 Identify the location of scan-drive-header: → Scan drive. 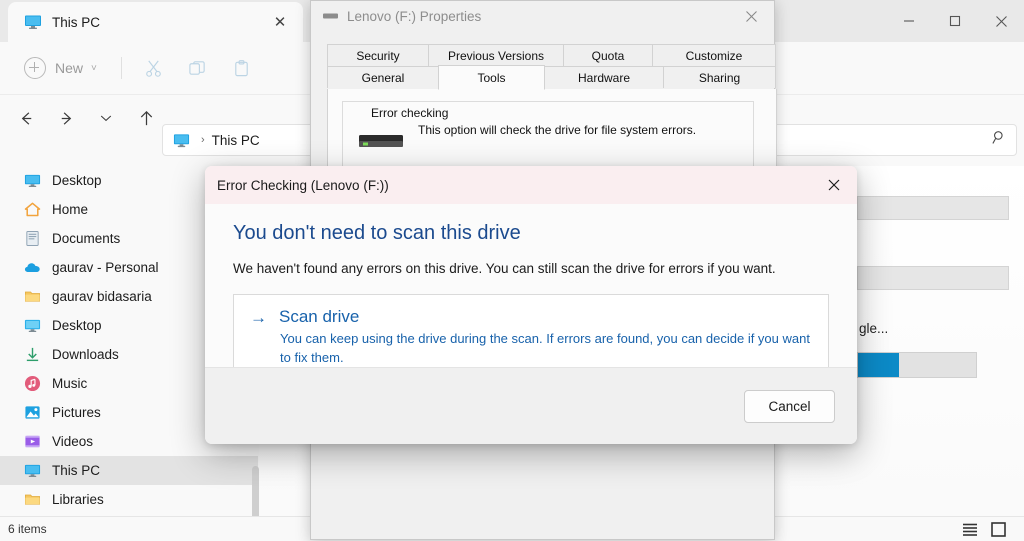
(531, 317).